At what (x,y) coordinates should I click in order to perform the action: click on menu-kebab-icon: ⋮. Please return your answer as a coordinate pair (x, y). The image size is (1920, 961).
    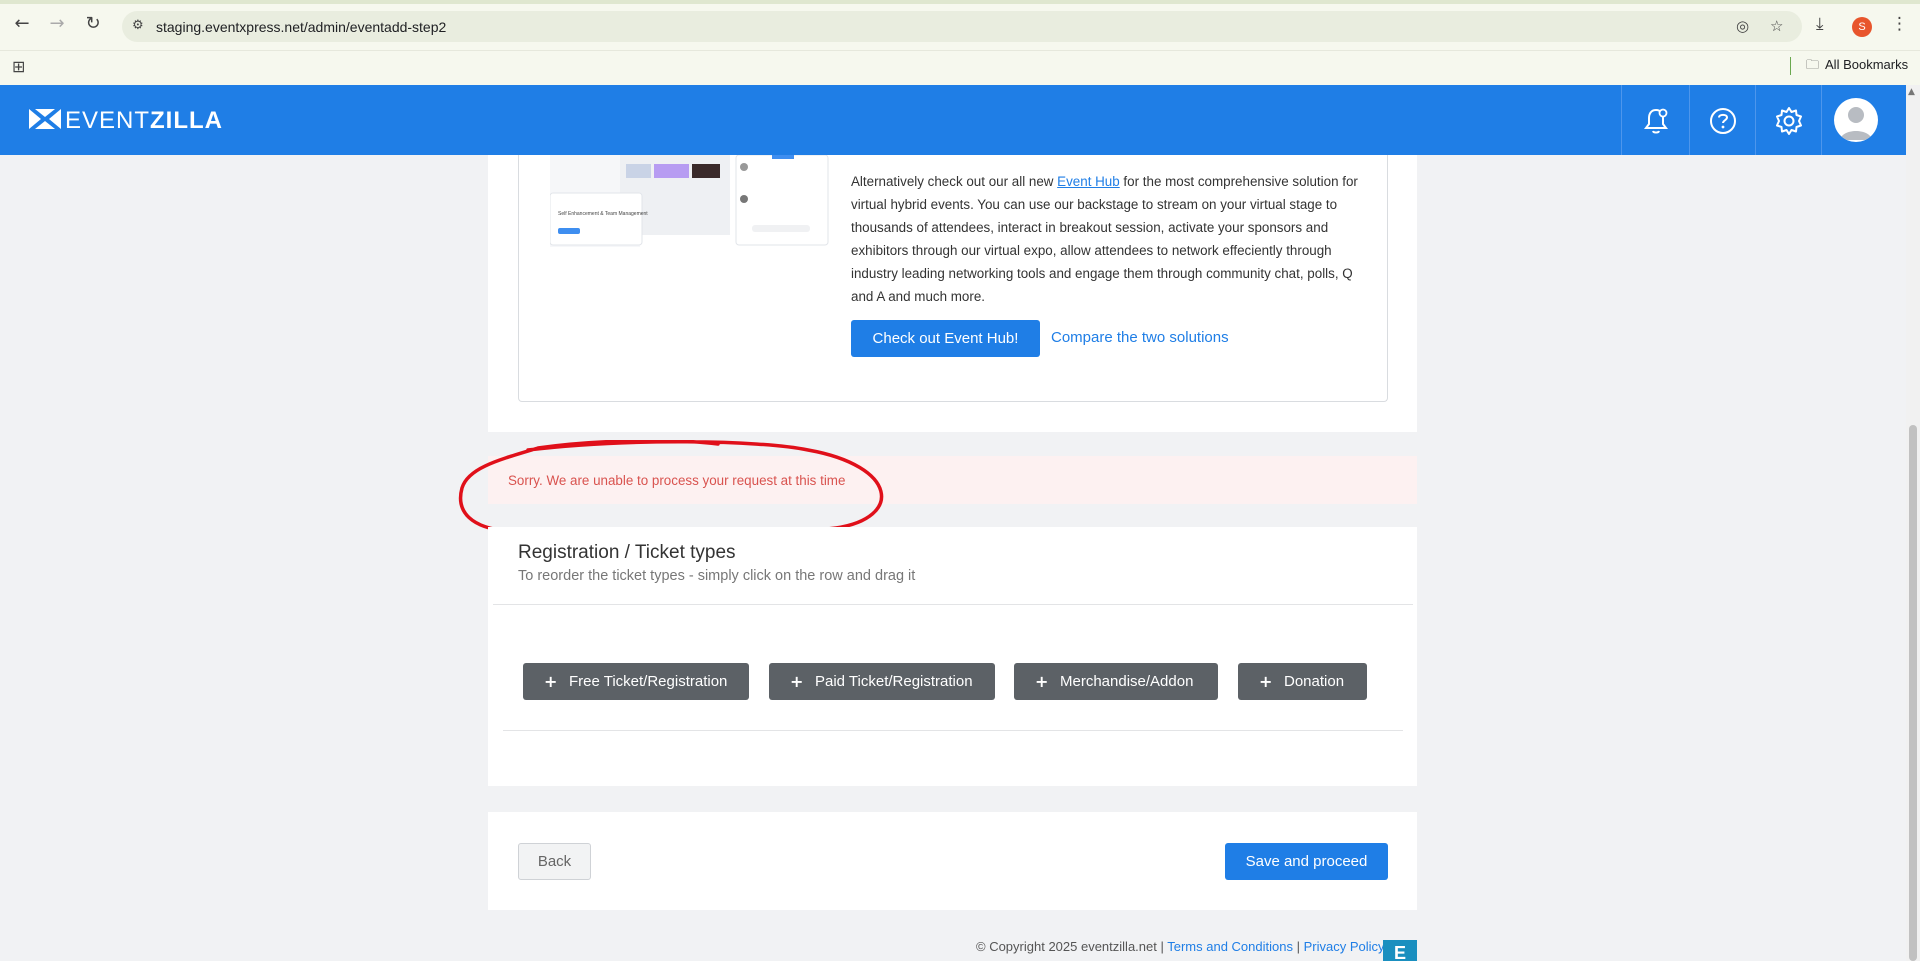
    Looking at the image, I should click on (1899, 24).